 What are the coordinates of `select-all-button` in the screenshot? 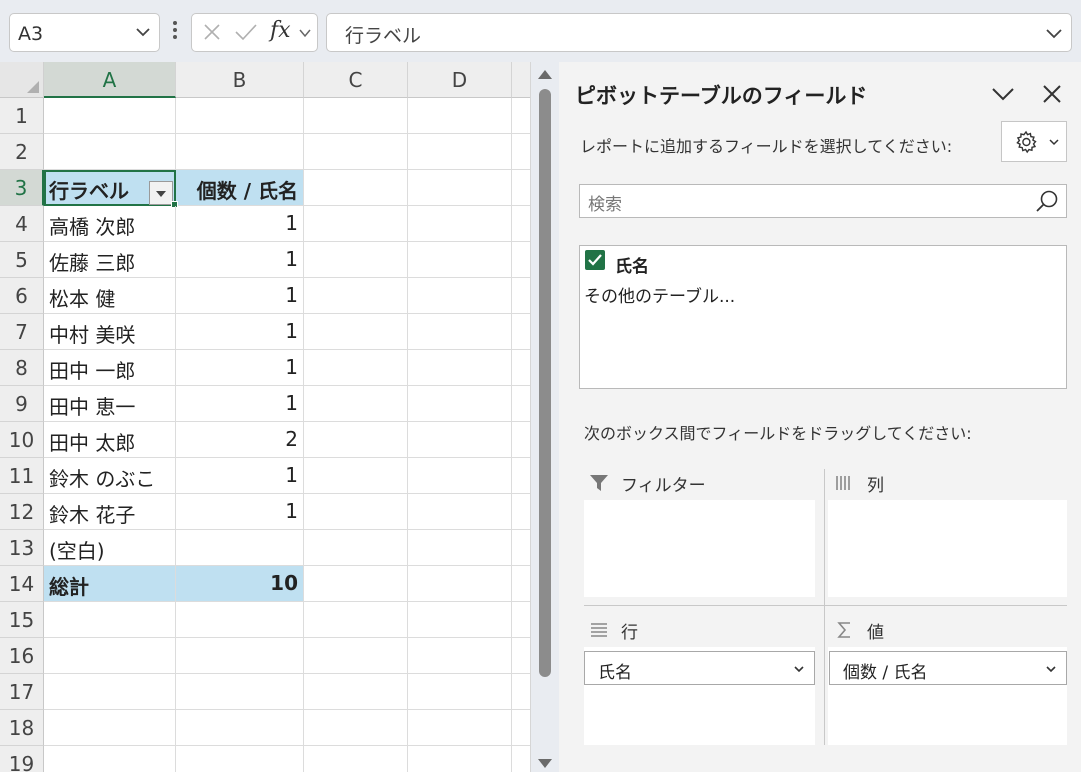 It's located at (22, 80).